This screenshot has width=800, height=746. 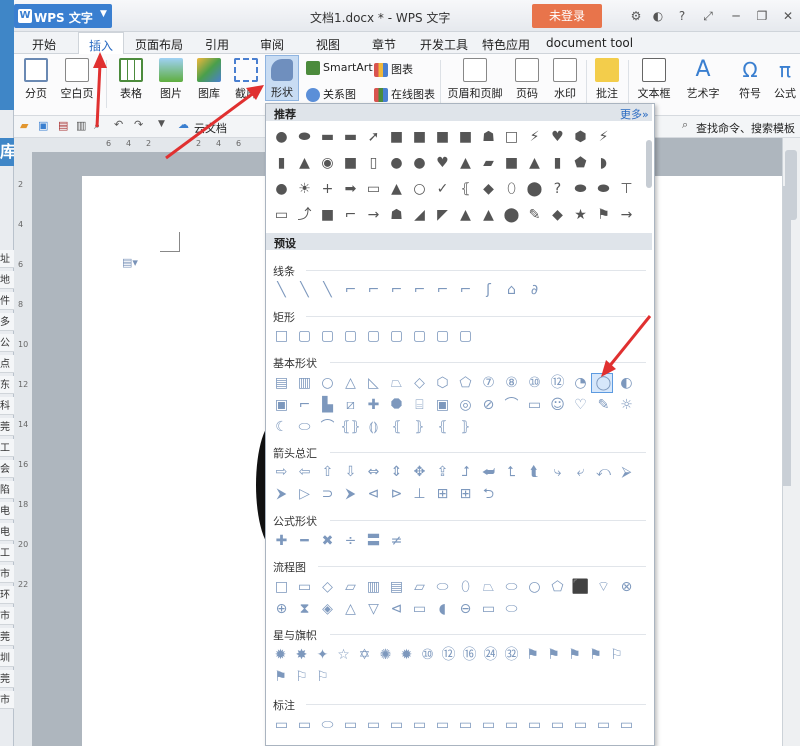 I want to click on arrow-to-insert-tab, so click(x=100, y=90).